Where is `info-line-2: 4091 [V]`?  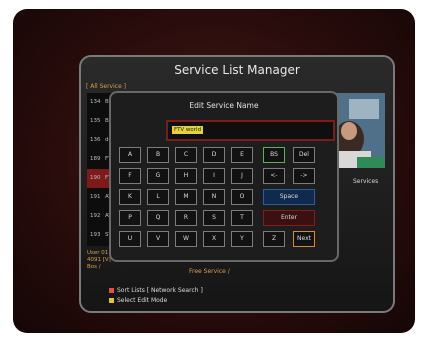 info-line-2: 4091 [V] is located at coordinates (99, 260).